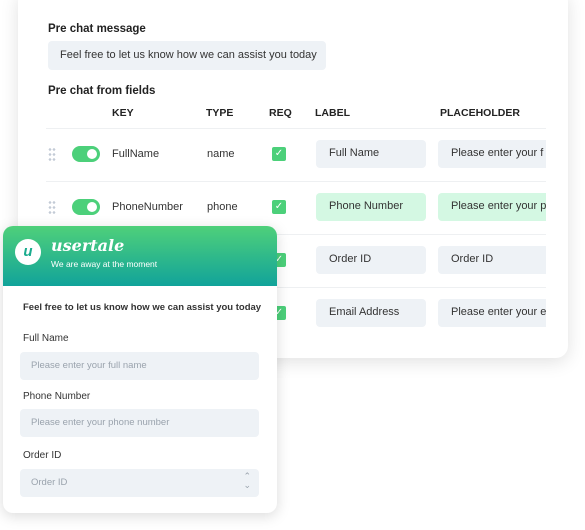 The width and height of the screenshot is (585, 530). What do you see at coordinates (371, 207) in the screenshot?
I see `label-input: Phone Number` at bounding box center [371, 207].